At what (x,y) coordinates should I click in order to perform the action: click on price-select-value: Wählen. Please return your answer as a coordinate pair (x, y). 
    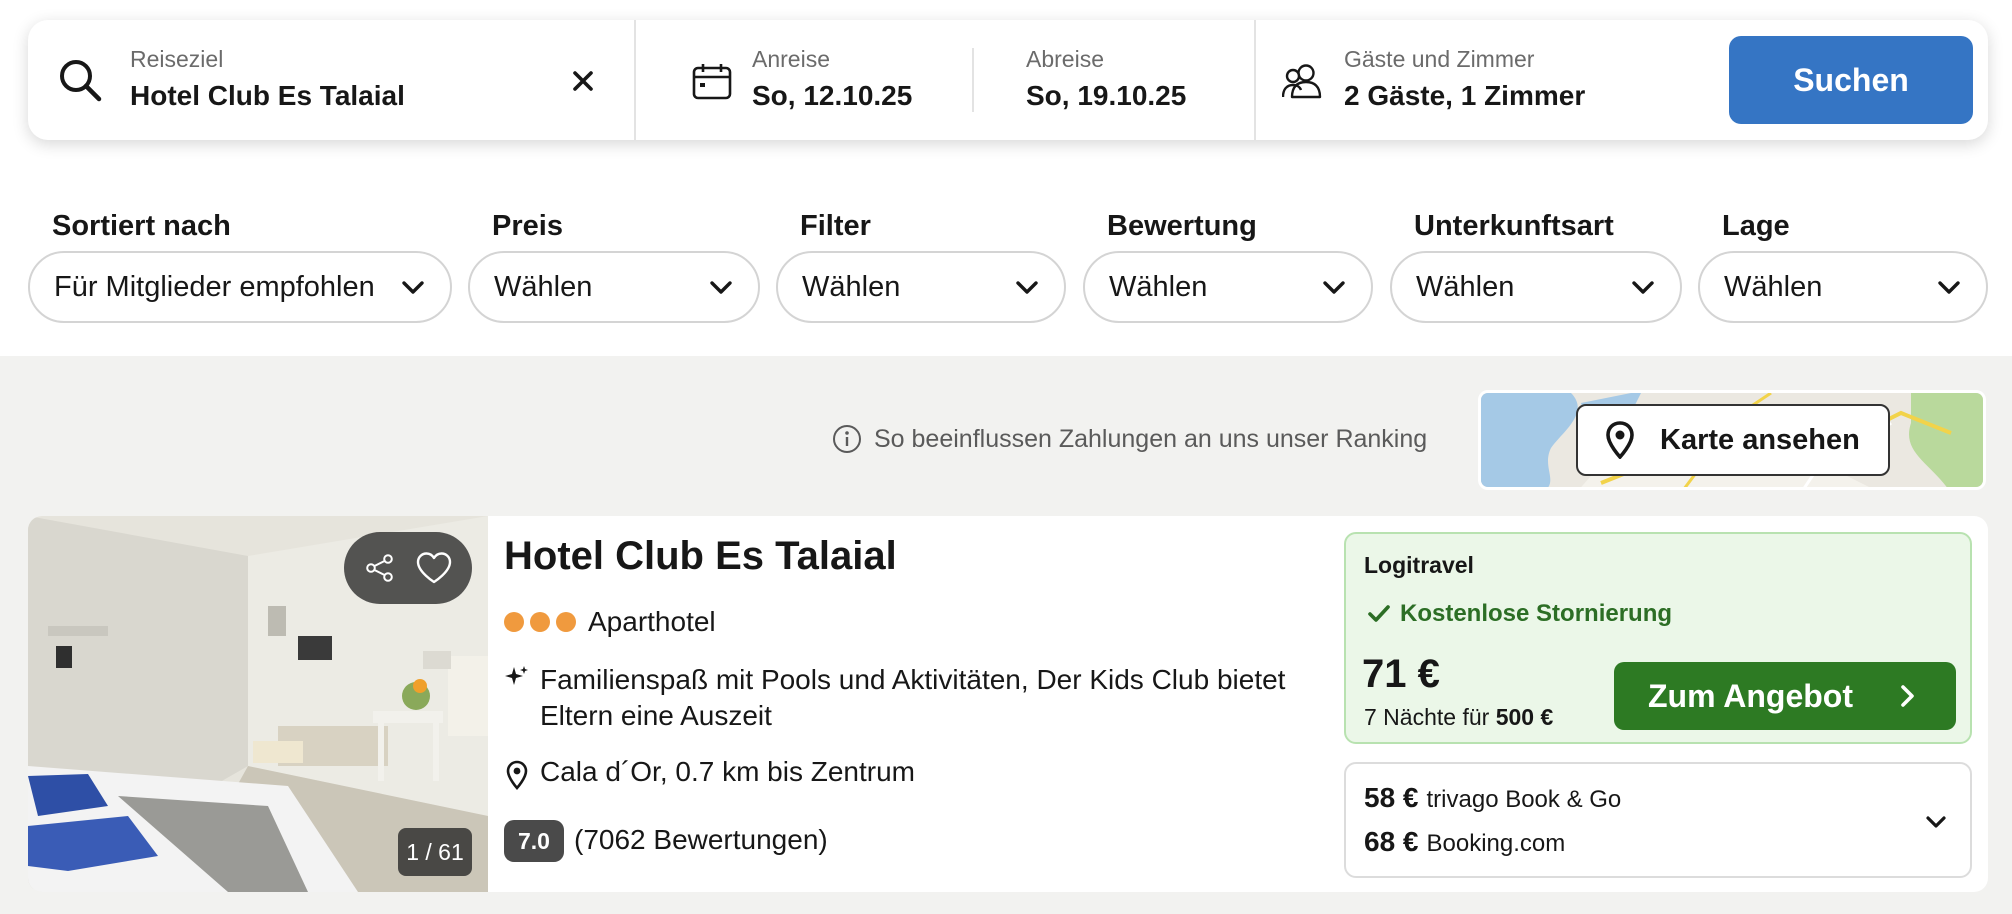
    Looking at the image, I should click on (543, 286).